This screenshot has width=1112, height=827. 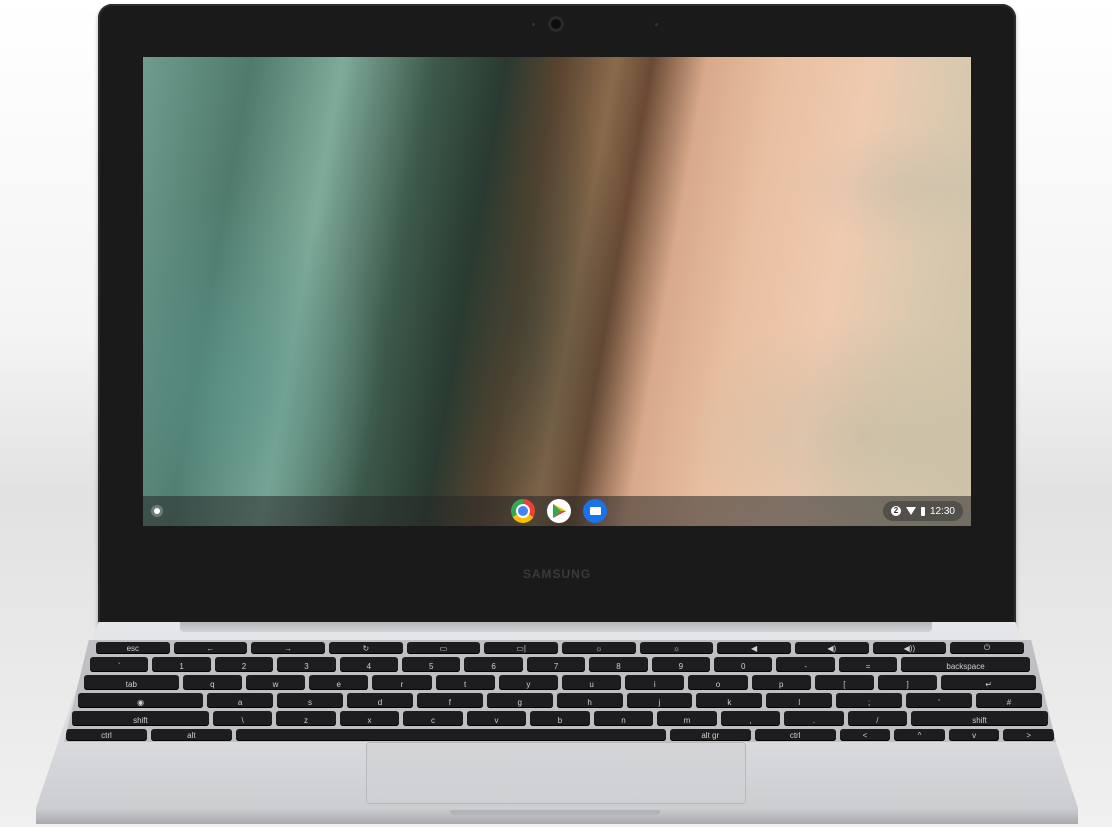 I want to click on touchpad, so click(x=556, y=773).